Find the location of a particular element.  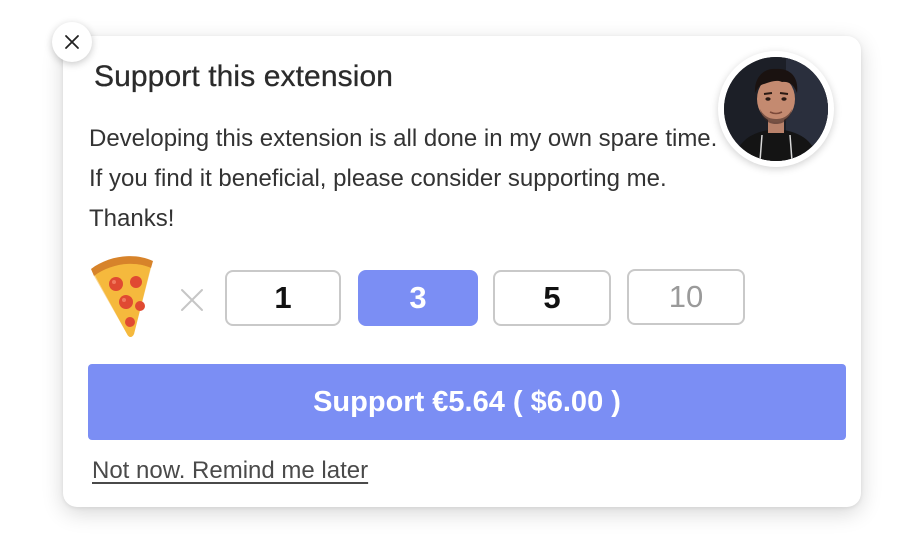

quantity-option-10: 10 is located at coordinates (686, 297).